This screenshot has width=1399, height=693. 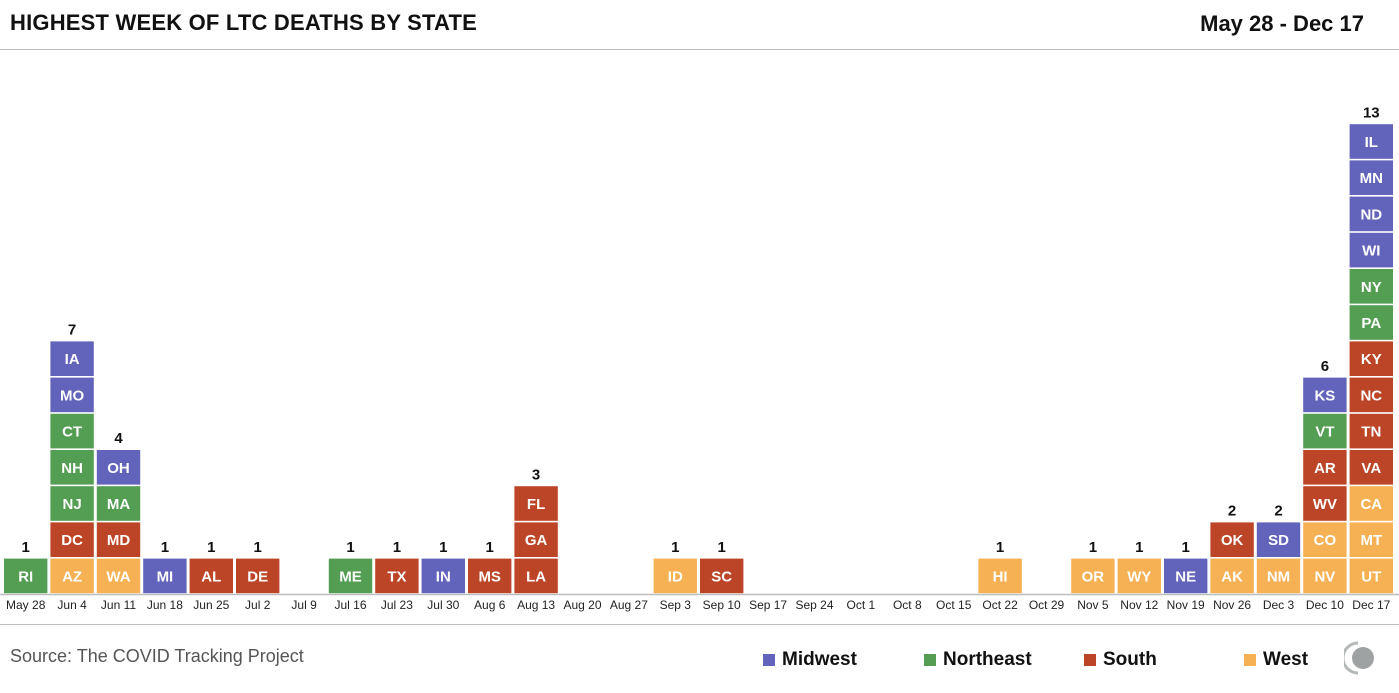 I want to click on state-label: MO, so click(x=72, y=395).